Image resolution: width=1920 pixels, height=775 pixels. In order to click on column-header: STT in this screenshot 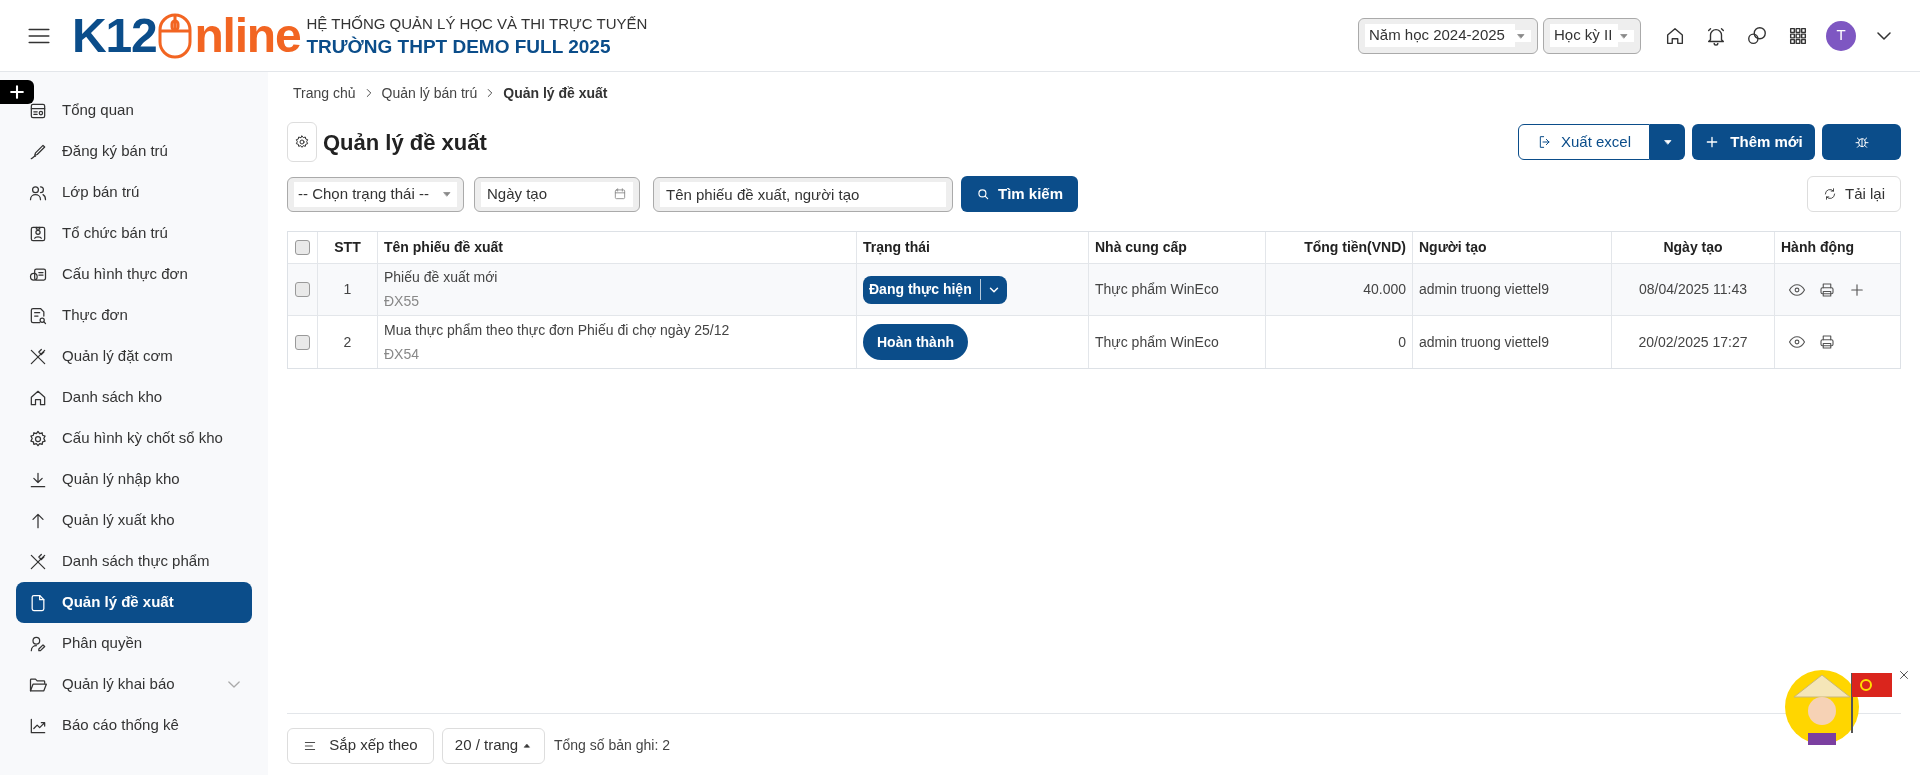, I will do `click(347, 247)`.